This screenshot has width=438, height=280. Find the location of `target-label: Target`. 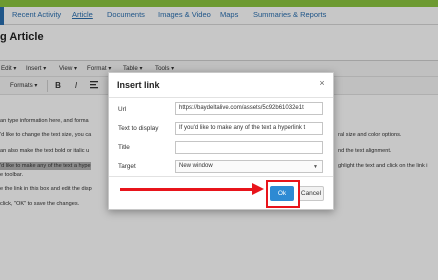

target-label: Target is located at coordinates (127, 166).